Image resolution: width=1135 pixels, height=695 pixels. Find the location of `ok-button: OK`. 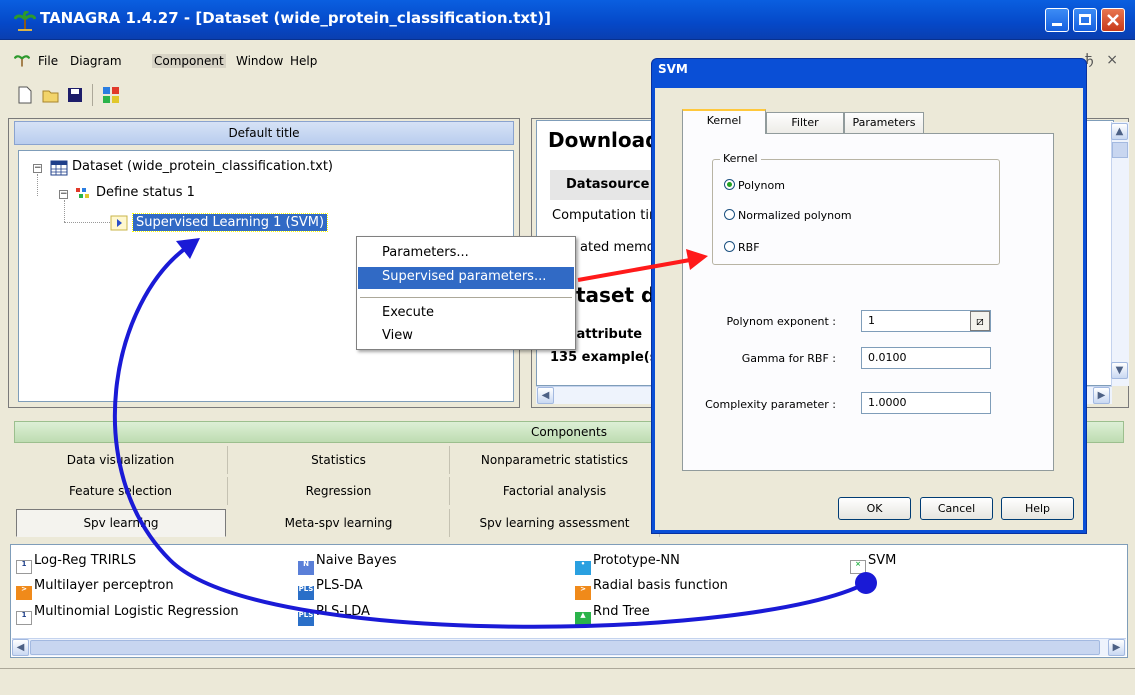

ok-button: OK is located at coordinates (874, 508).